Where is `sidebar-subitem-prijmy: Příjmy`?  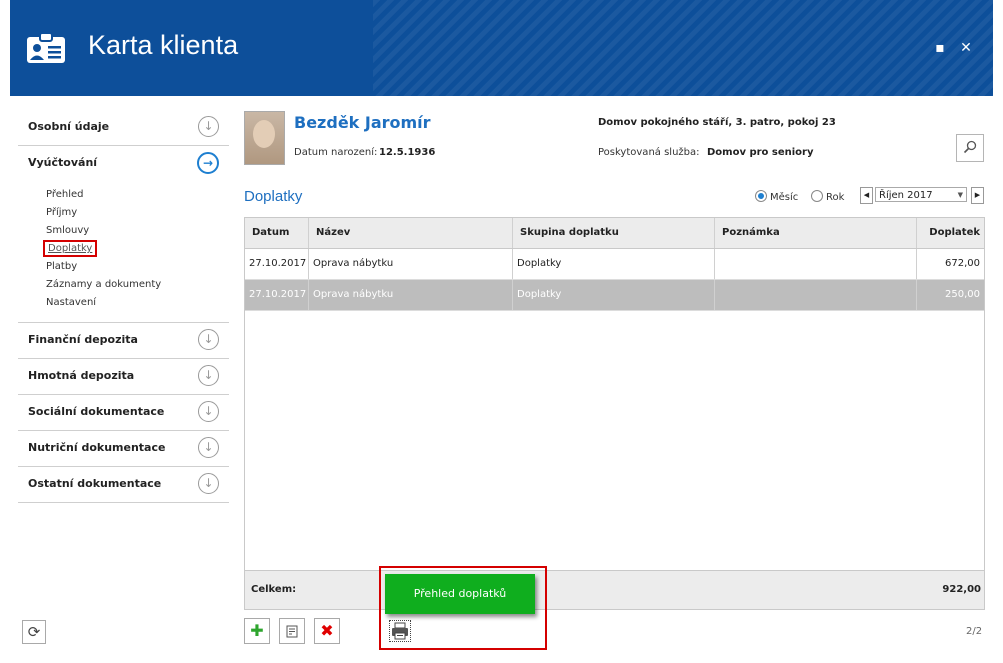
sidebar-subitem-prijmy: Příjmy is located at coordinates (137, 213).